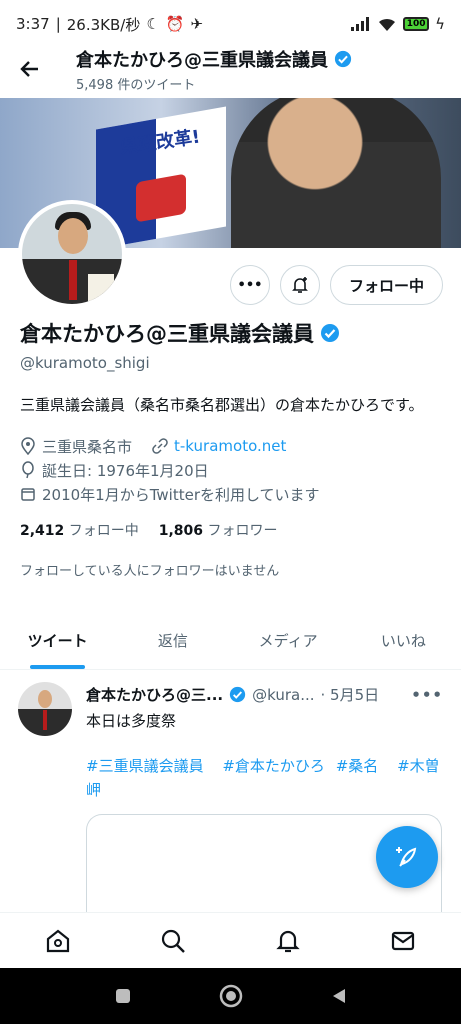  What do you see at coordinates (131, 721) in the screenshot?
I see `tweet-text: 本日は多度祭` at bounding box center [131, 721].